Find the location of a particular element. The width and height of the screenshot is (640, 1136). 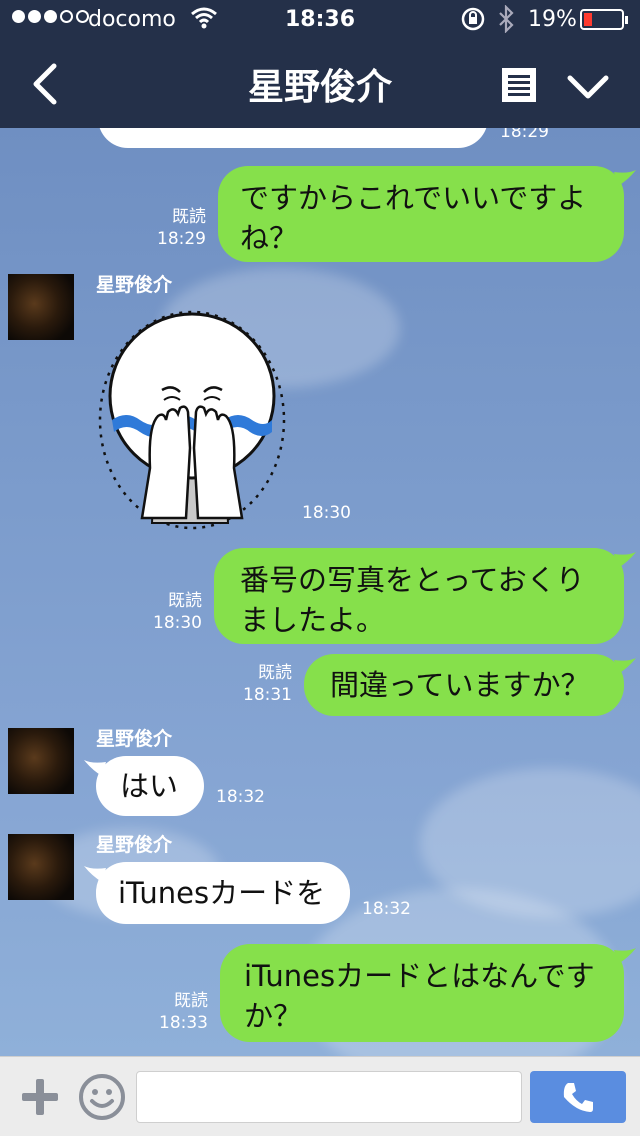

top-bar: docomo 18:36 19% 星野俊介 is located at coordinates (320, 64).